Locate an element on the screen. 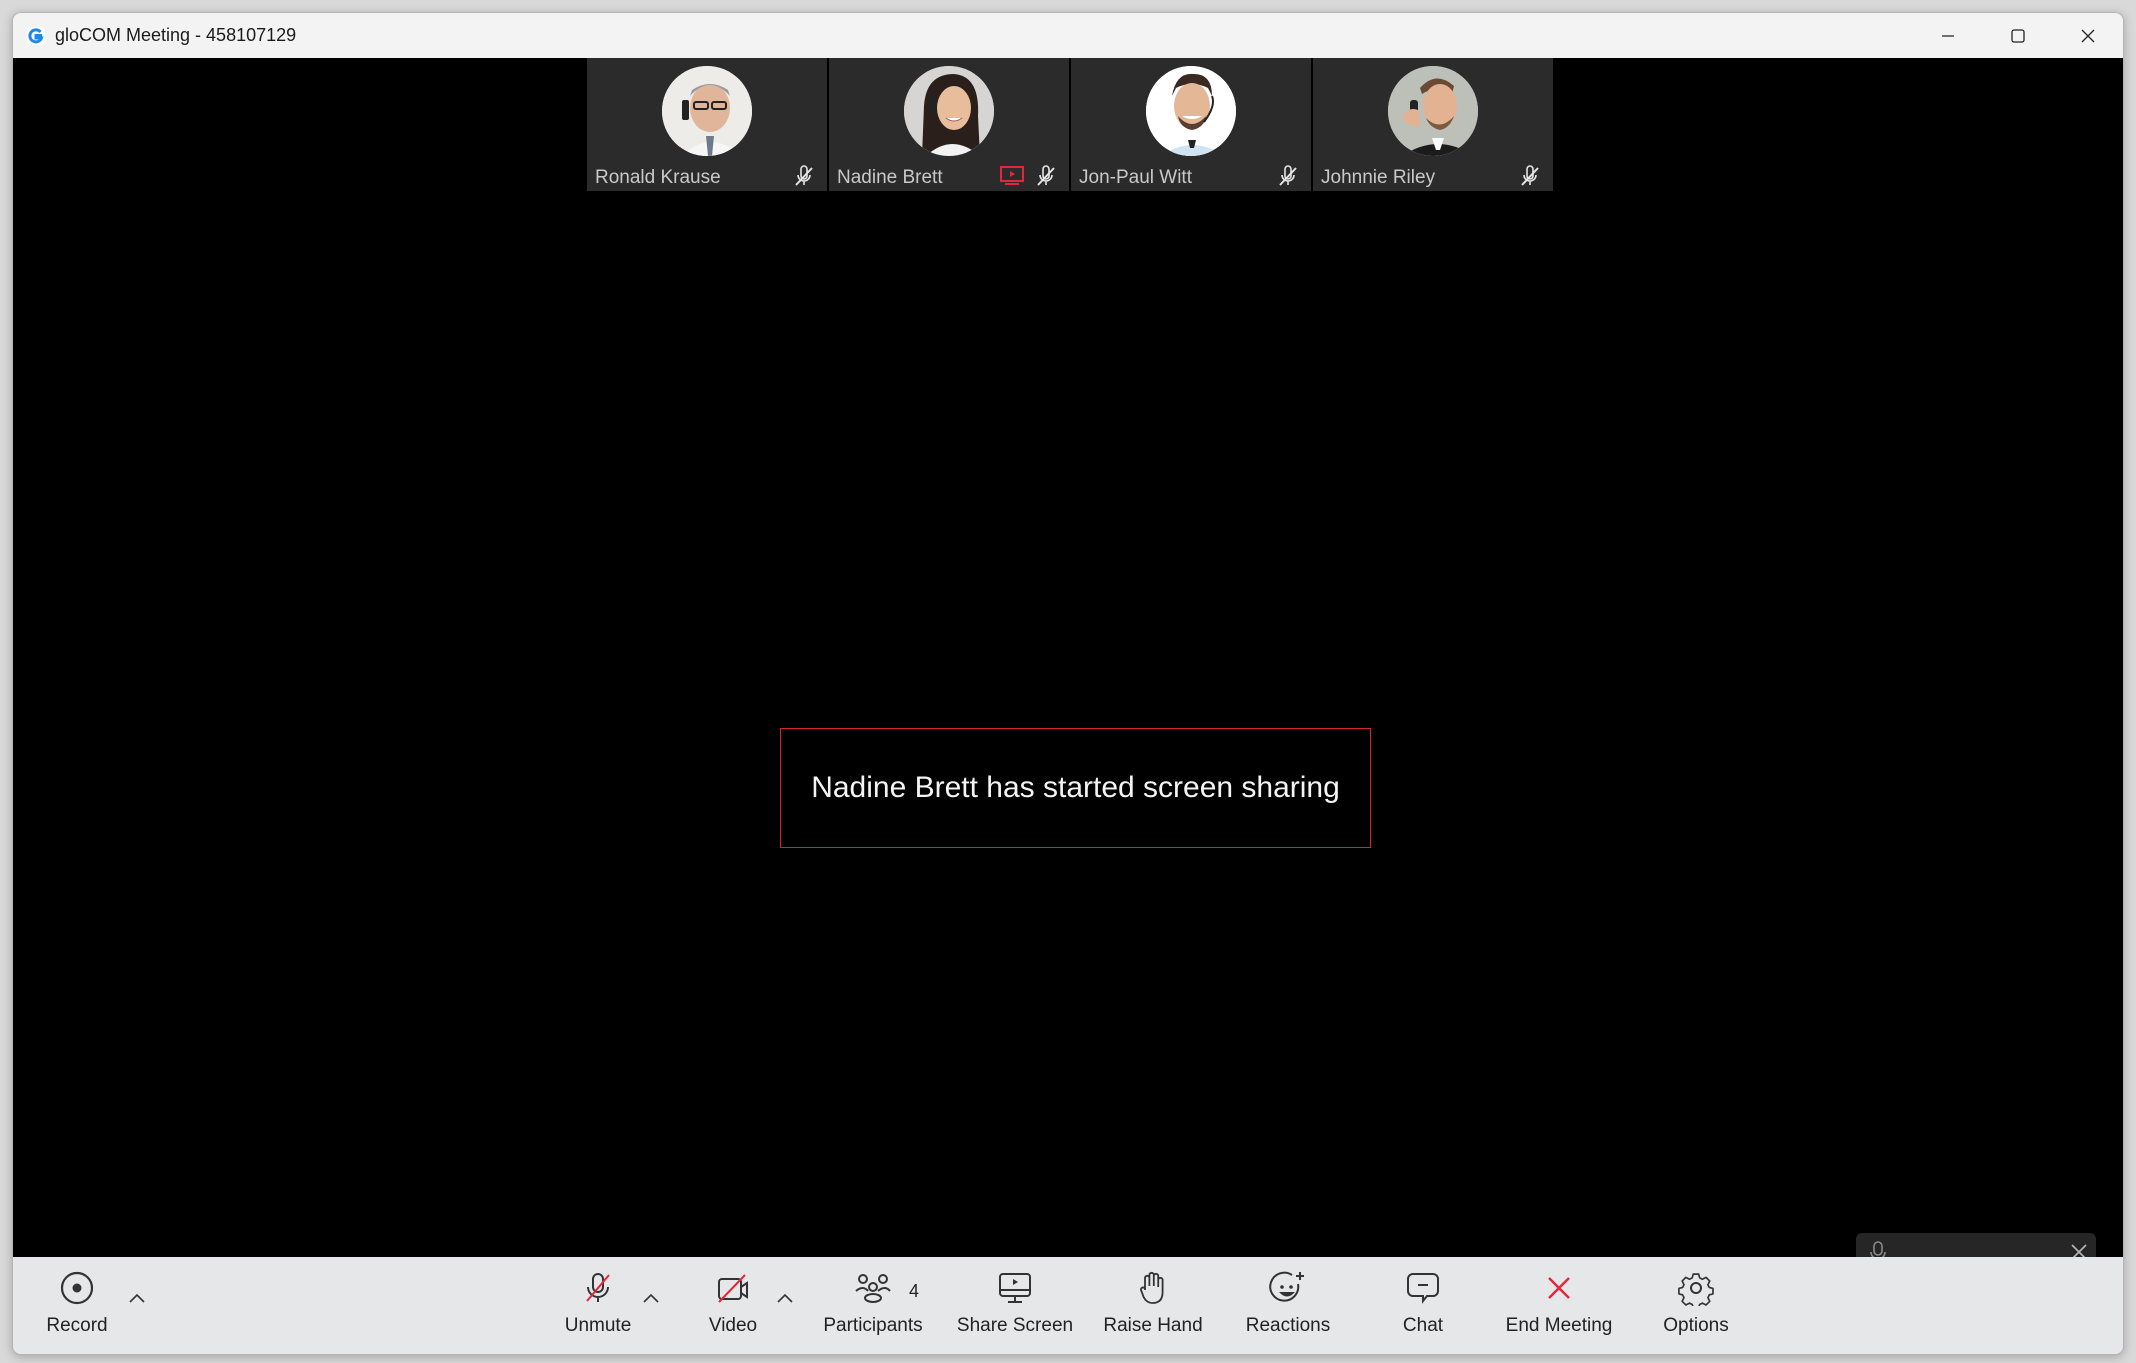 This screenshot has width=2136, height=1363. unmute-button: Unmute is located at coordinates (598, 1305).